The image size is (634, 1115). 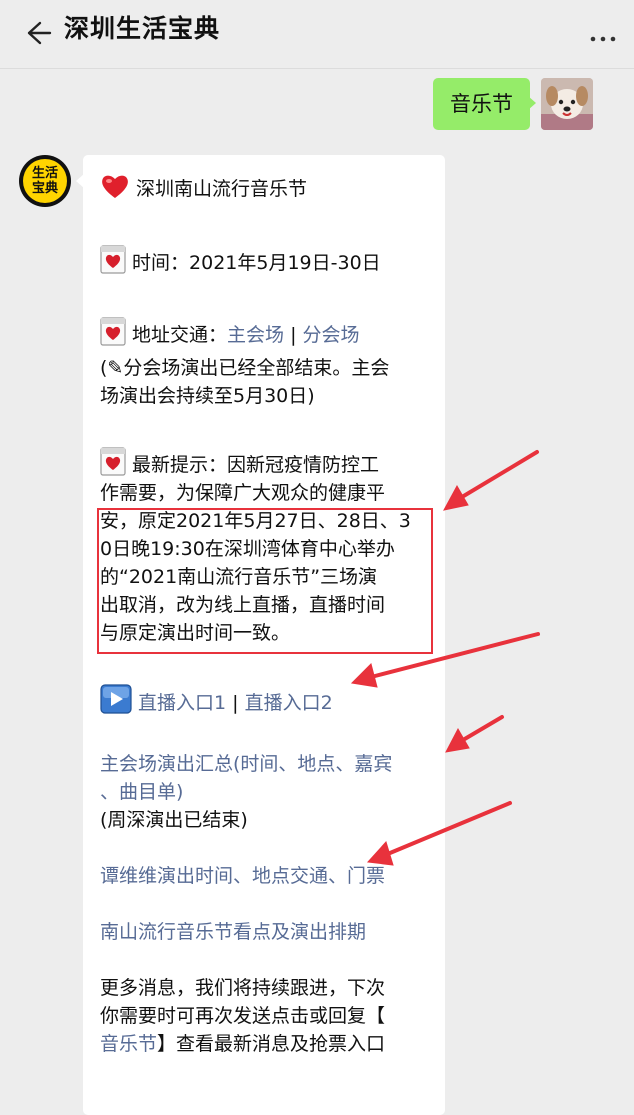 What do you see at coordinates (262, 382) in the screenshot?
I see `venue-note: (✎分会场演出已经全部结束。主会 场演出会持续至5月30日)` at bounding box center [262, 382].